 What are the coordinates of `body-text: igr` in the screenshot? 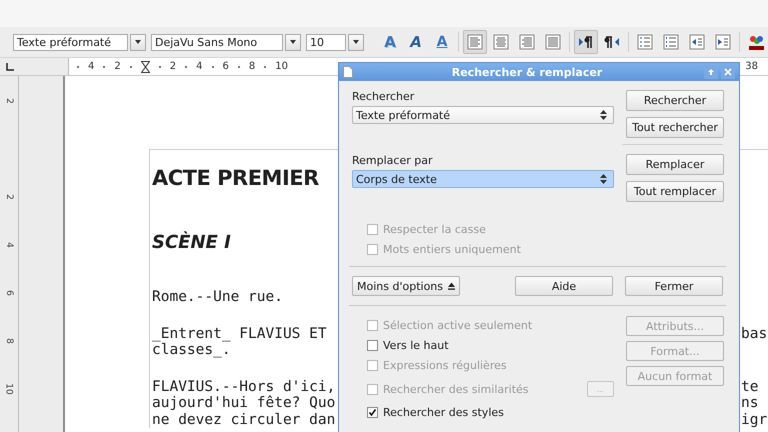 It's located at (754, 420).